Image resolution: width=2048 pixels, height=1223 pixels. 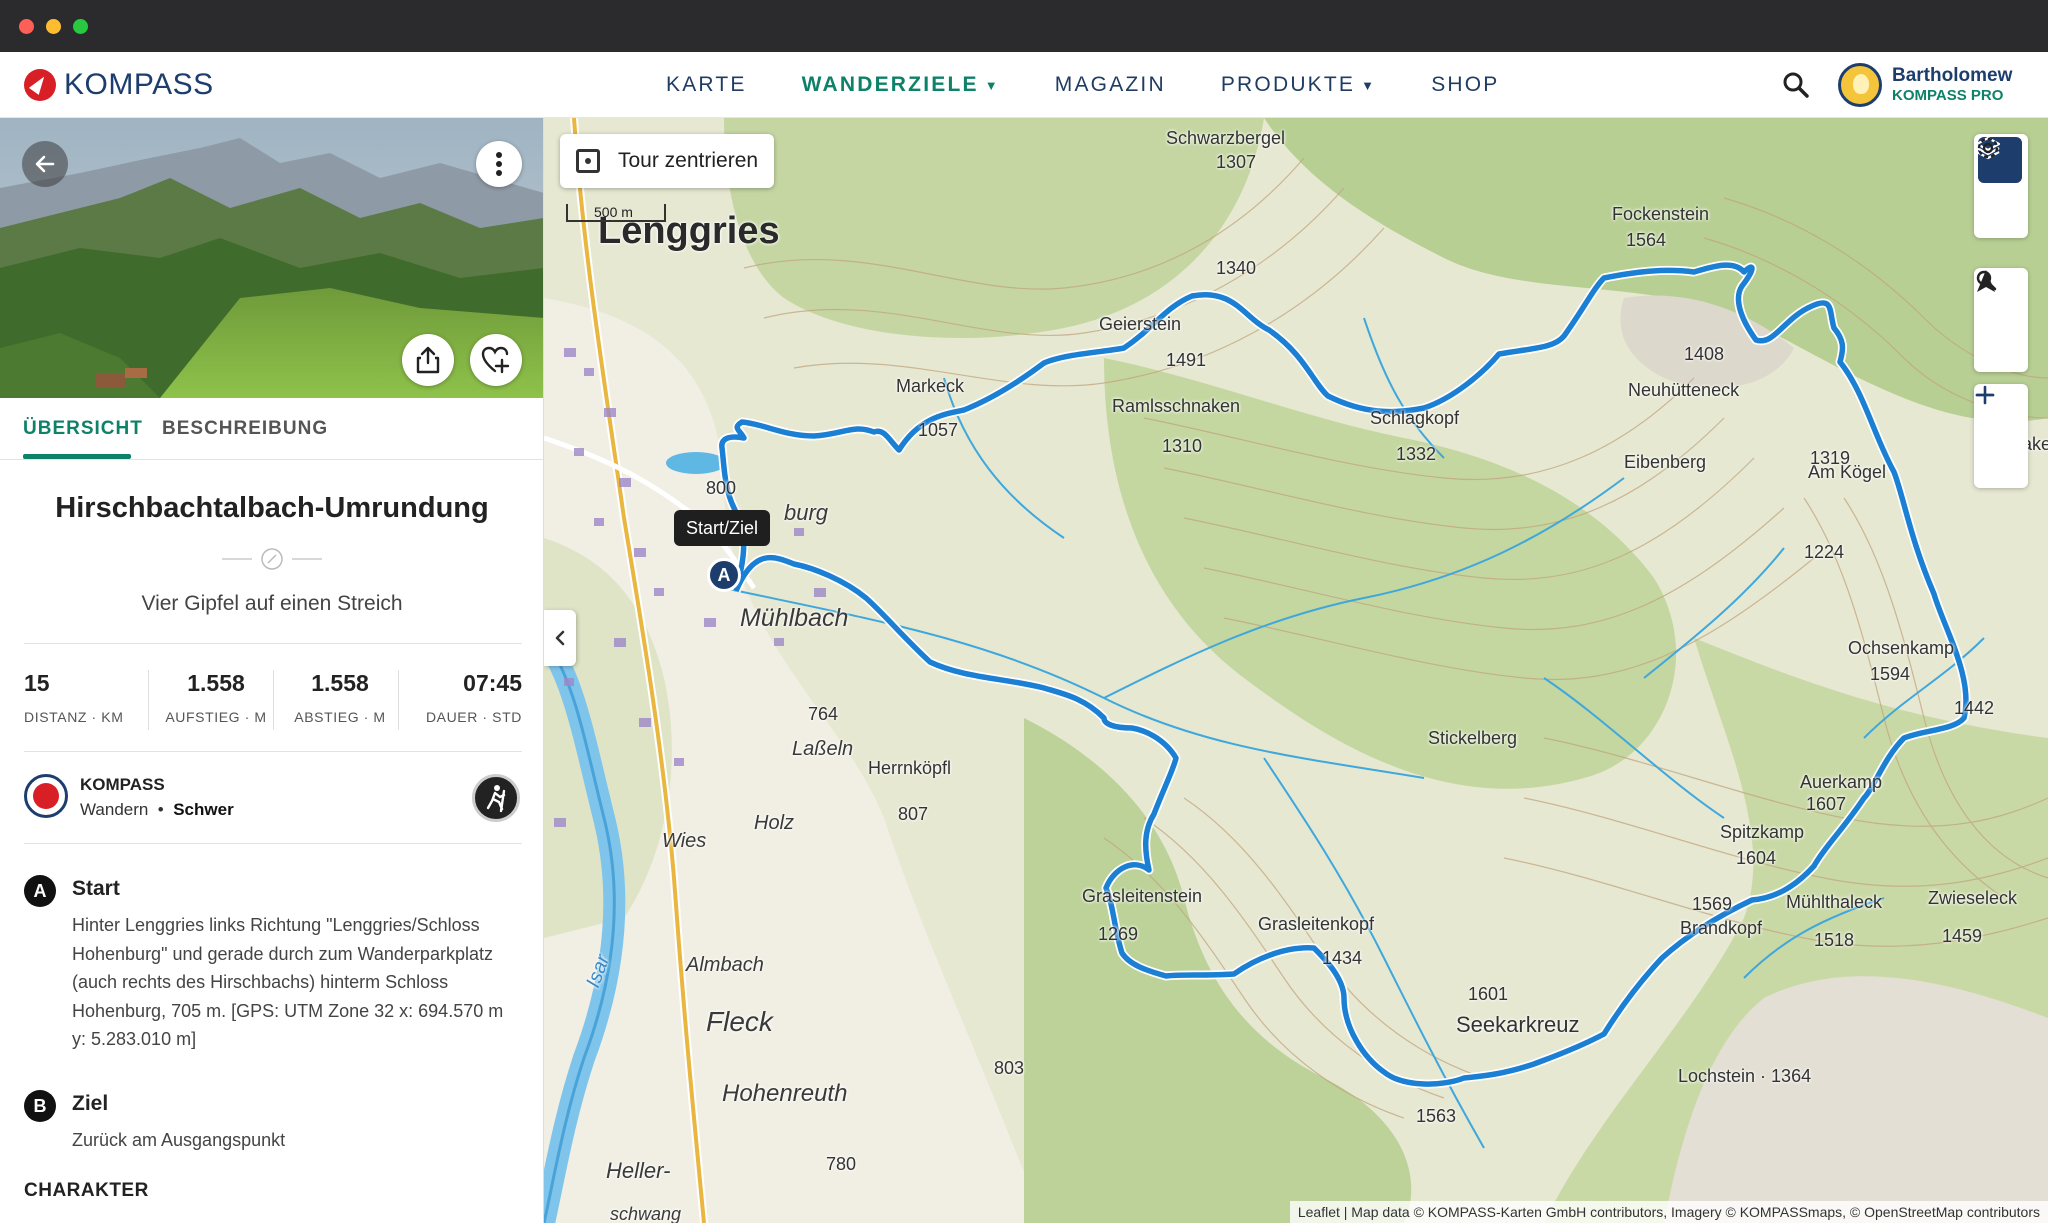 I want to click on place-label: Mühlbach, so click(x=794, y=618).